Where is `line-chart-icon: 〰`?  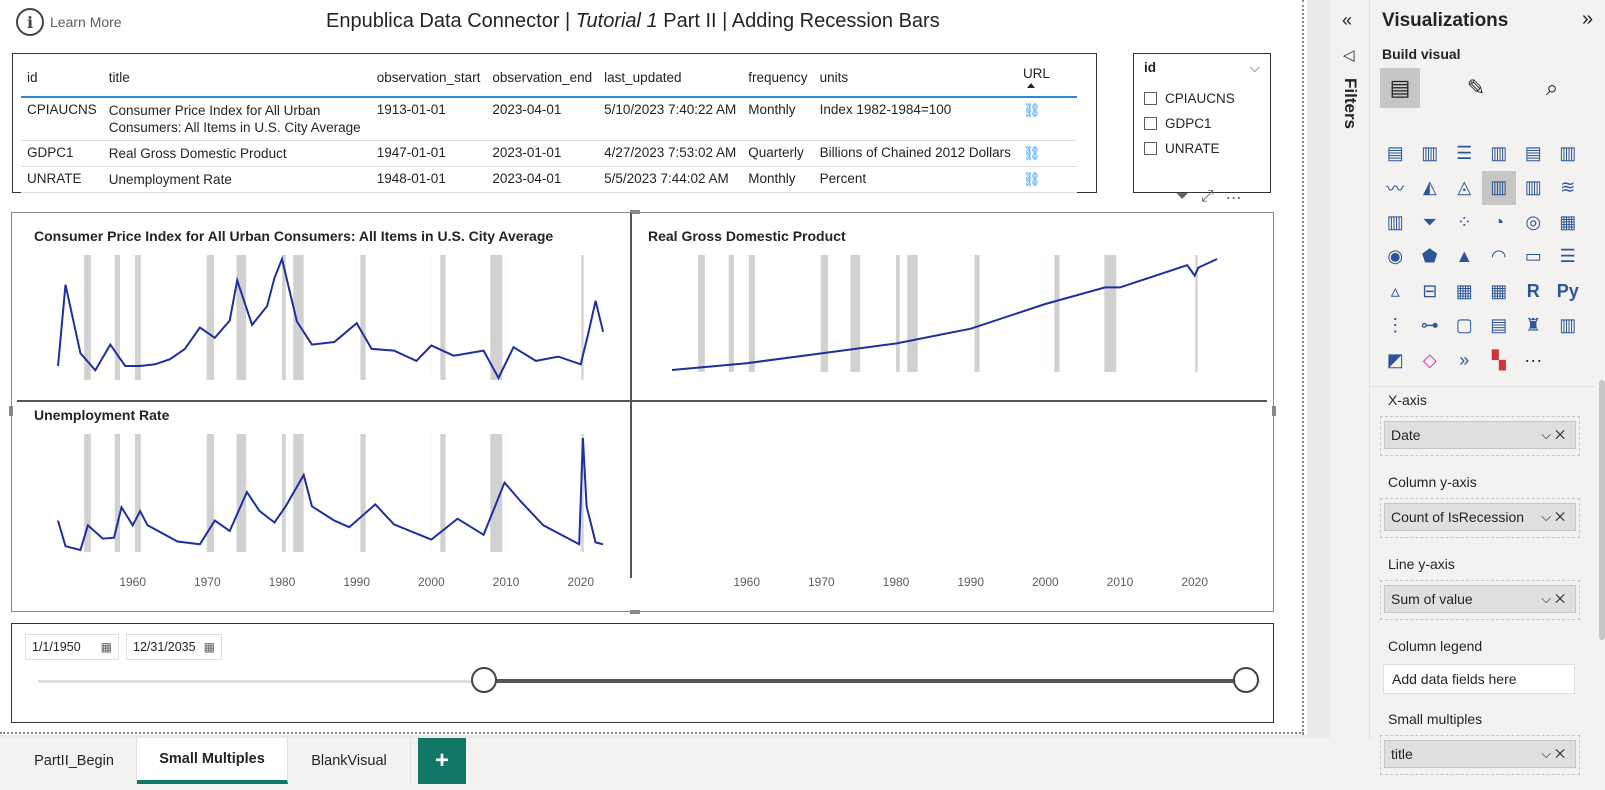 line-chart-icon: 〰 is located at coordinates (1395, 188).